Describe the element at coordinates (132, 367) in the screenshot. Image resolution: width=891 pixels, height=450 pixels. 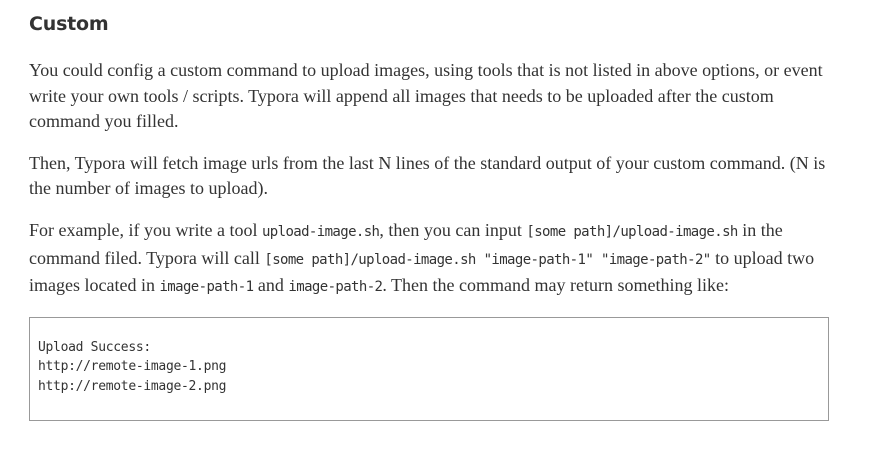
I see `code-line: http://remote-image-1.png` at that location.